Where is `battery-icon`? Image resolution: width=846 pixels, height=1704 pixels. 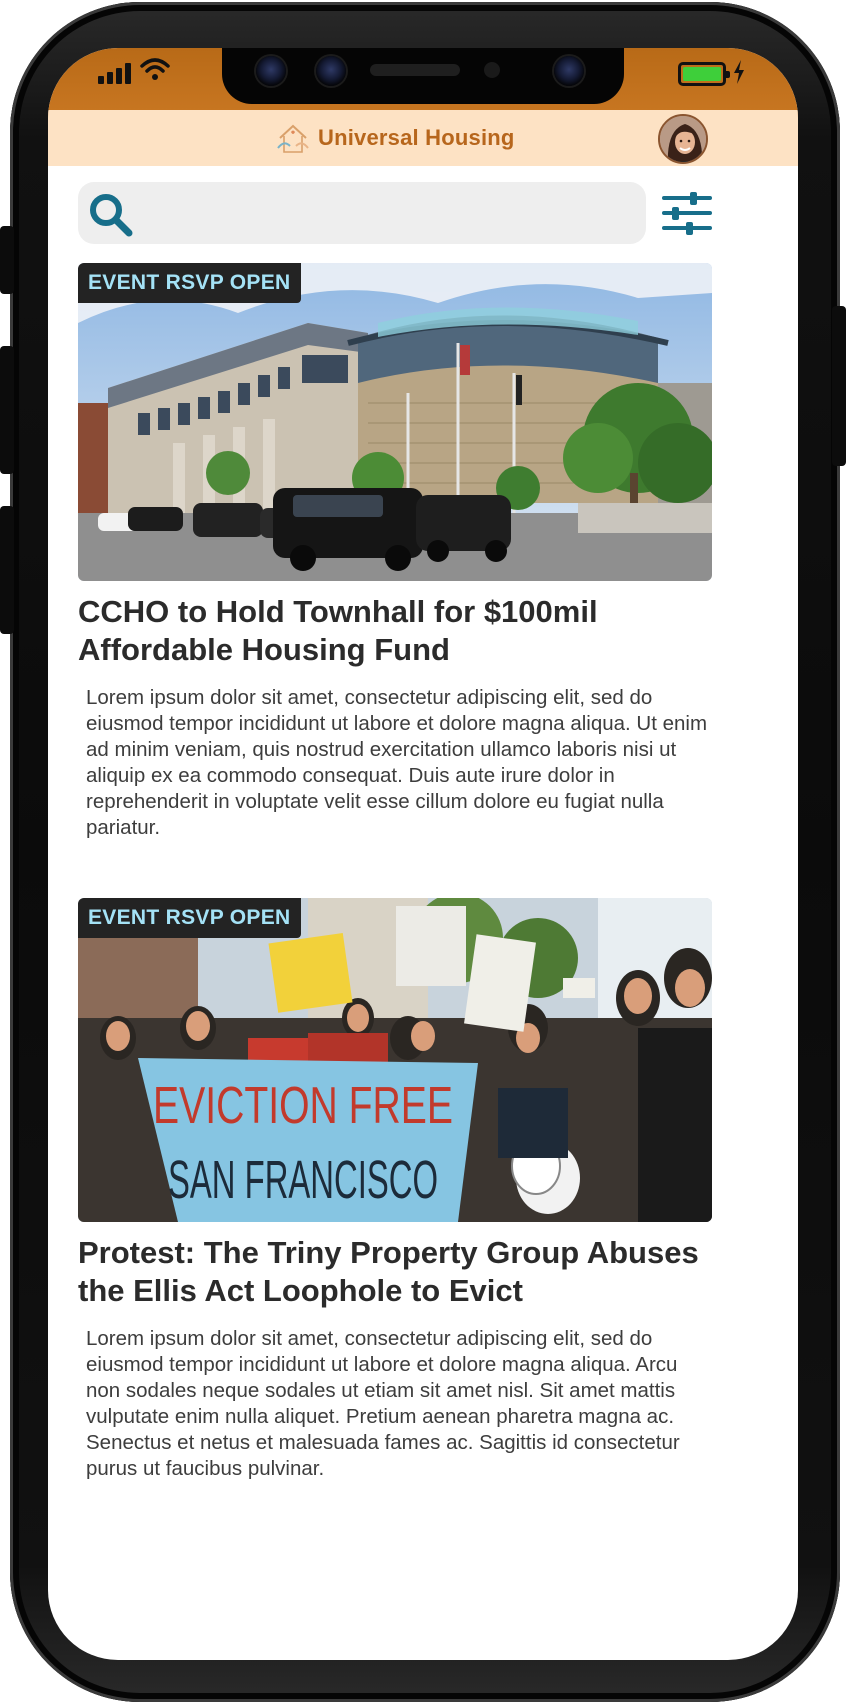
battery-icon is located at coordinates (704, 74).